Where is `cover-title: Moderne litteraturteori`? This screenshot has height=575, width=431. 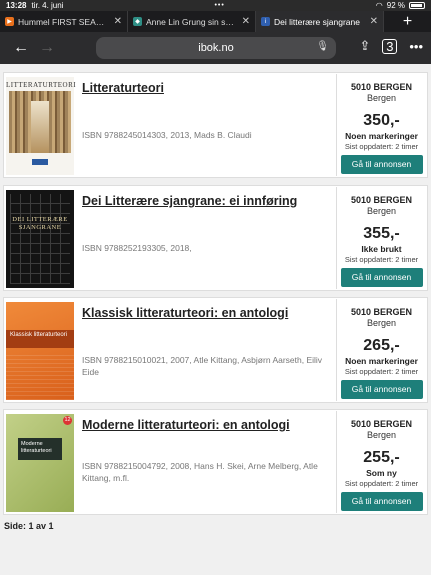 cover-title: Moderne litteraturteori is located at coordinates (36, 447).